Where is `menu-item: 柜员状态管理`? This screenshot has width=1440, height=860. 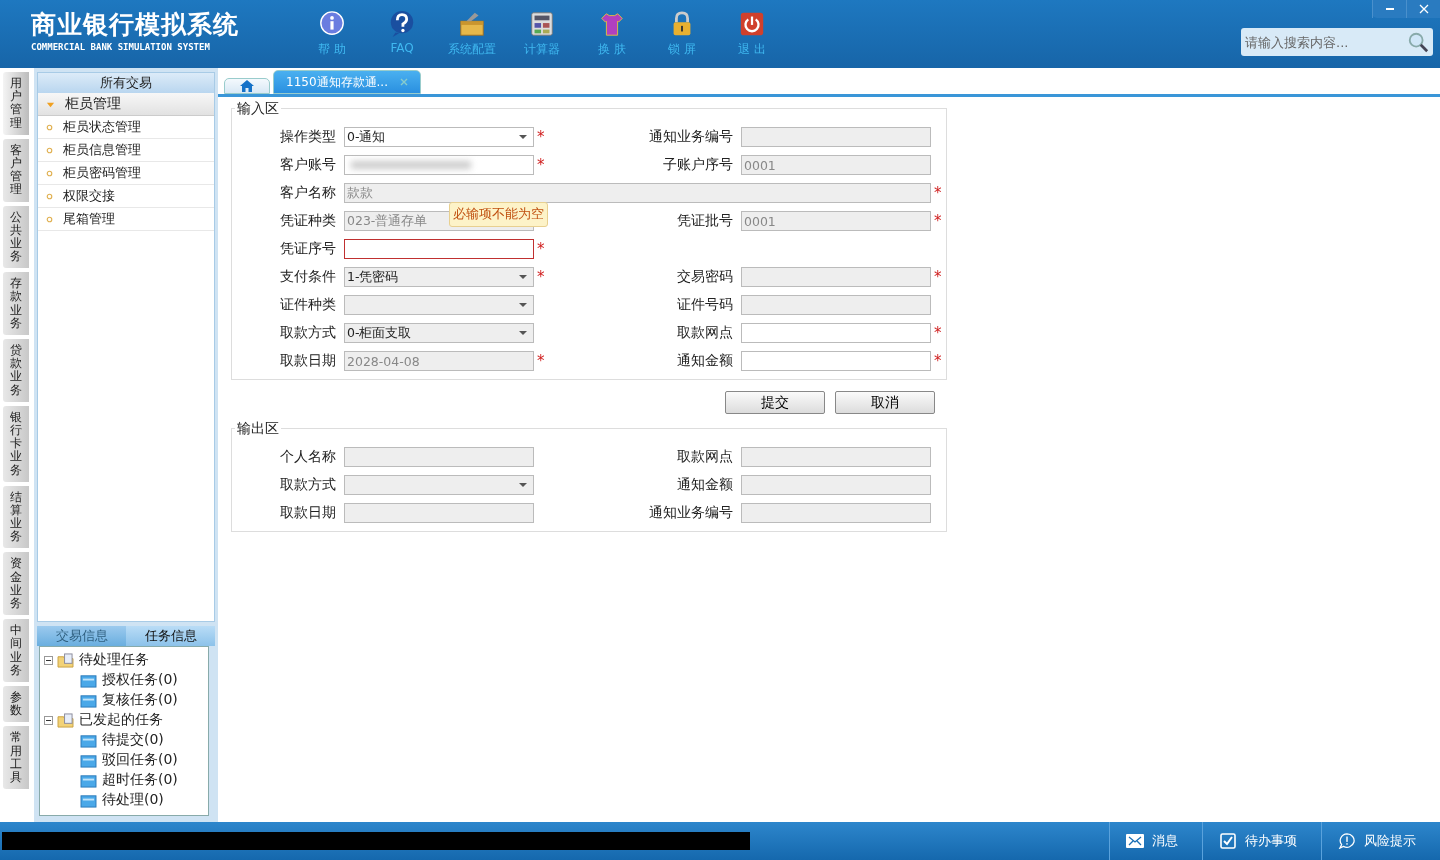
menu-item: 柜员状态管理 is located at coordinates (126, 127).